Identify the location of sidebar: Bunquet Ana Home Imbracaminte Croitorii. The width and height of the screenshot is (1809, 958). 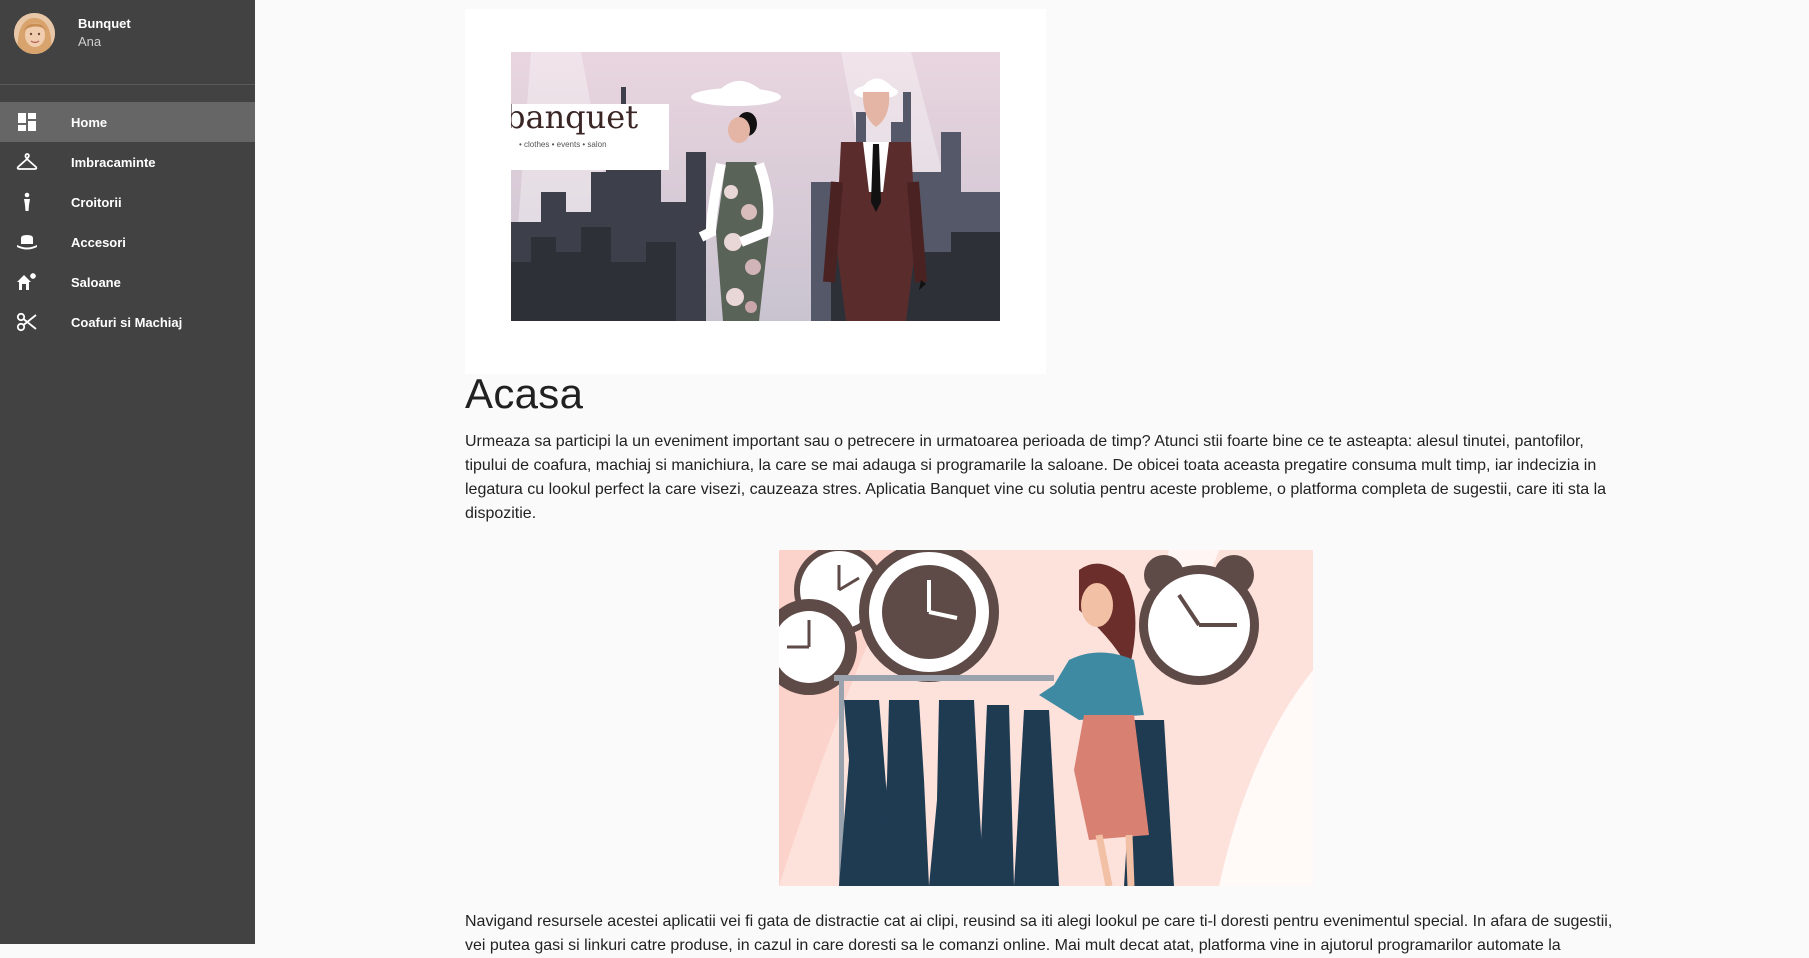
(127, 472).